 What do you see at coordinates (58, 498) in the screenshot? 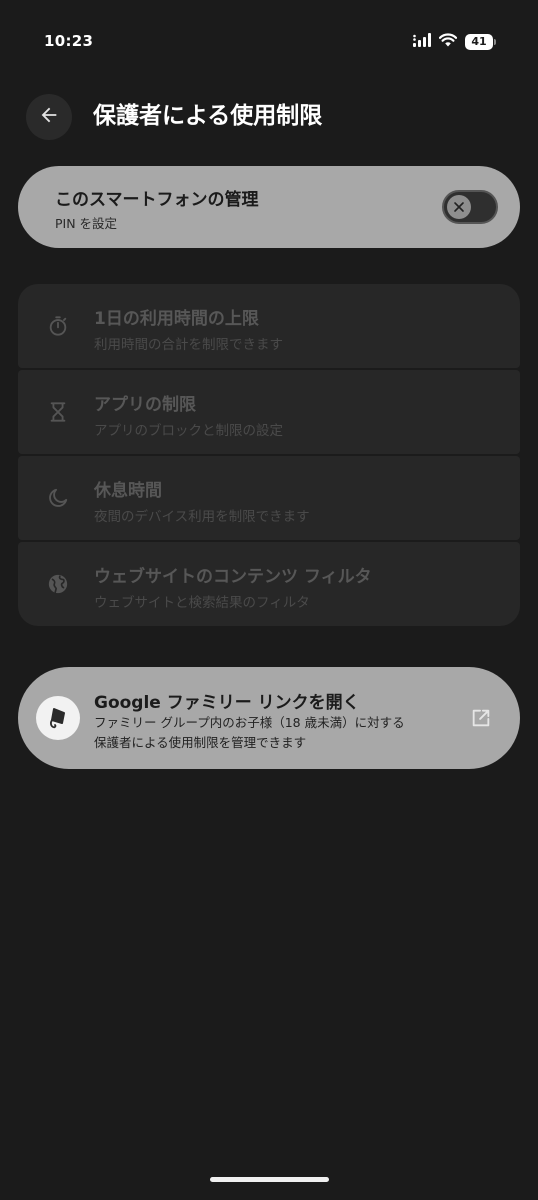
I see `moon-icon` at bounding box center [58, 498].